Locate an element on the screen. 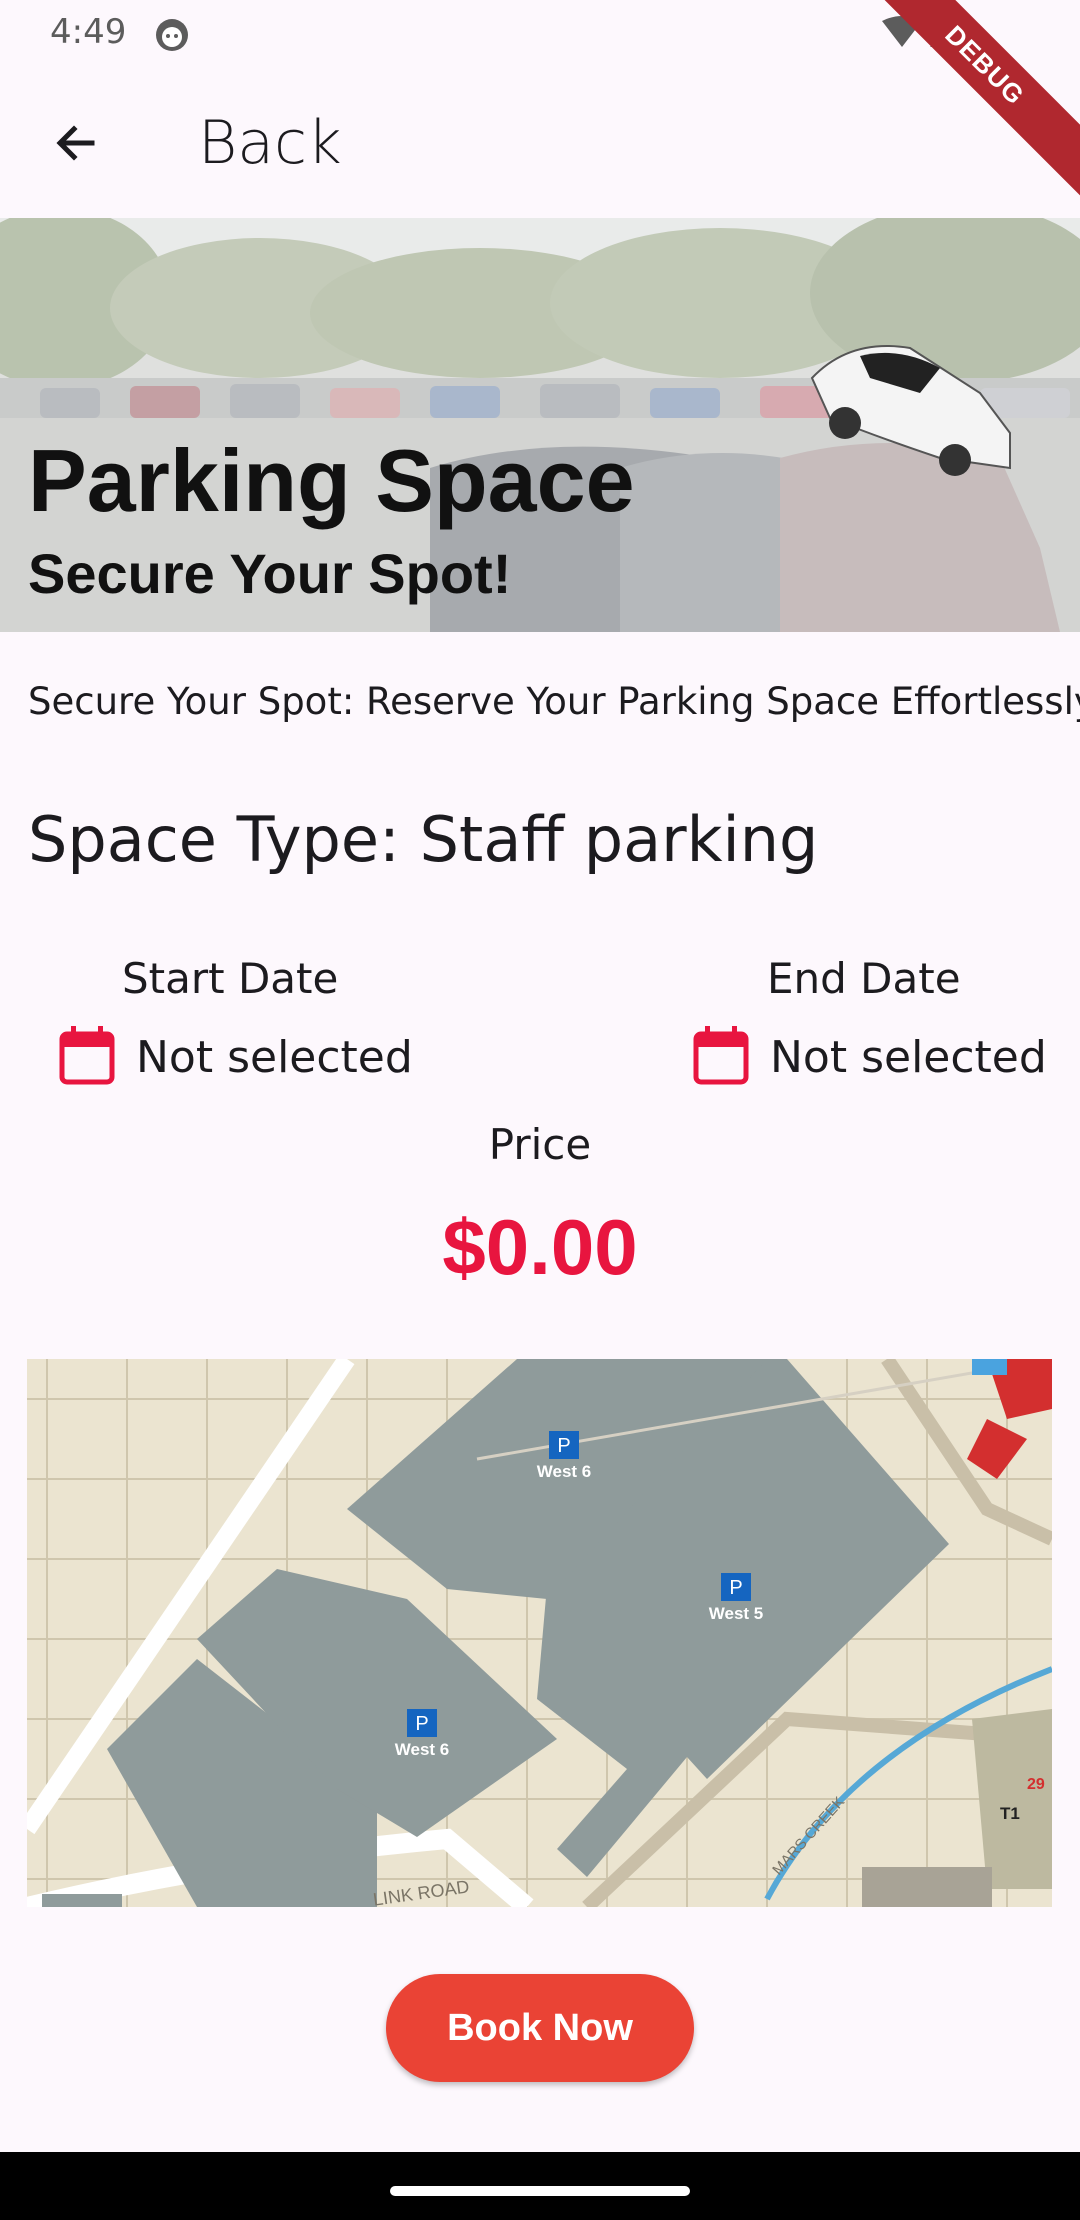 The width and height of the screenshot is (1080, 2220). app-bar: Back is located at coordinates (540, 142).